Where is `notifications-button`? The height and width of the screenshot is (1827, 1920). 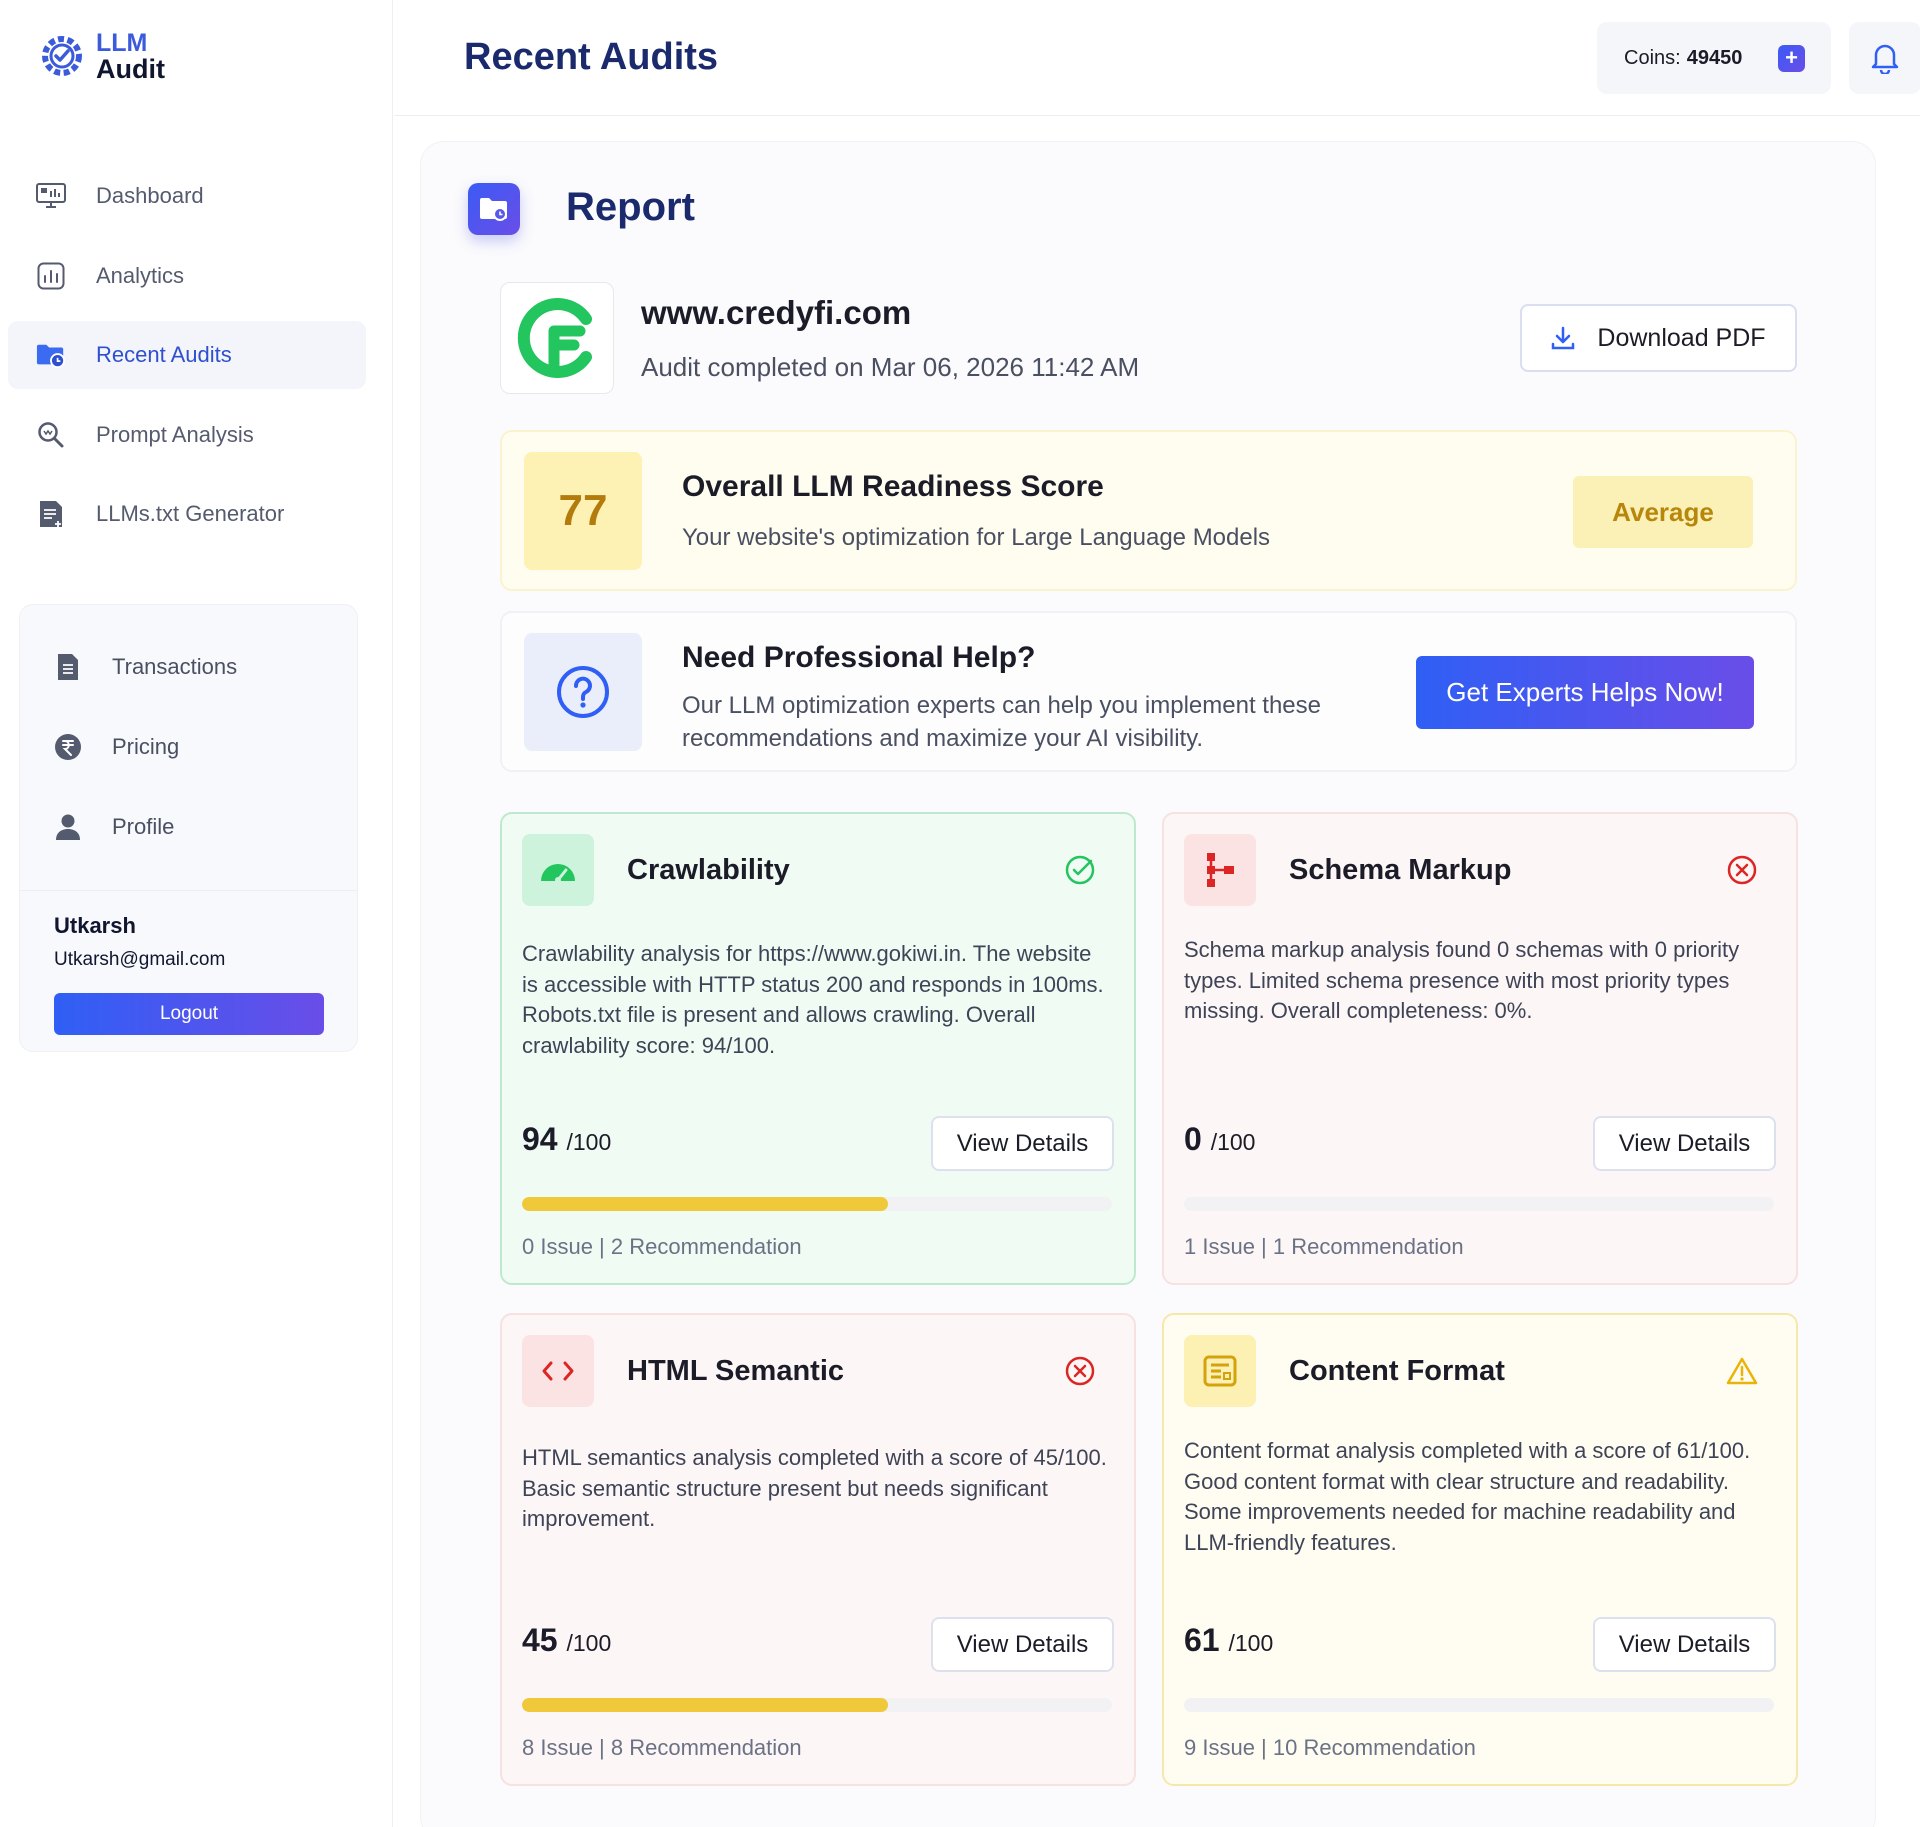
notifications-button is located at coordinates (1884, 58).